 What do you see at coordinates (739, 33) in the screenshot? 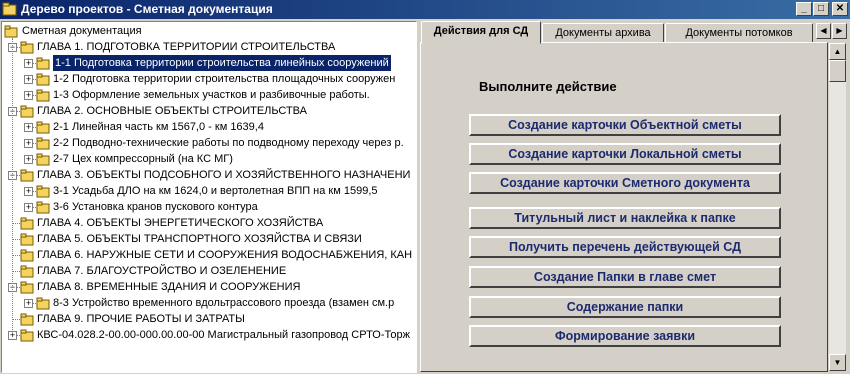
I see `tab-descendant-documents: Документы потомков` at bounding box center [739, 33].